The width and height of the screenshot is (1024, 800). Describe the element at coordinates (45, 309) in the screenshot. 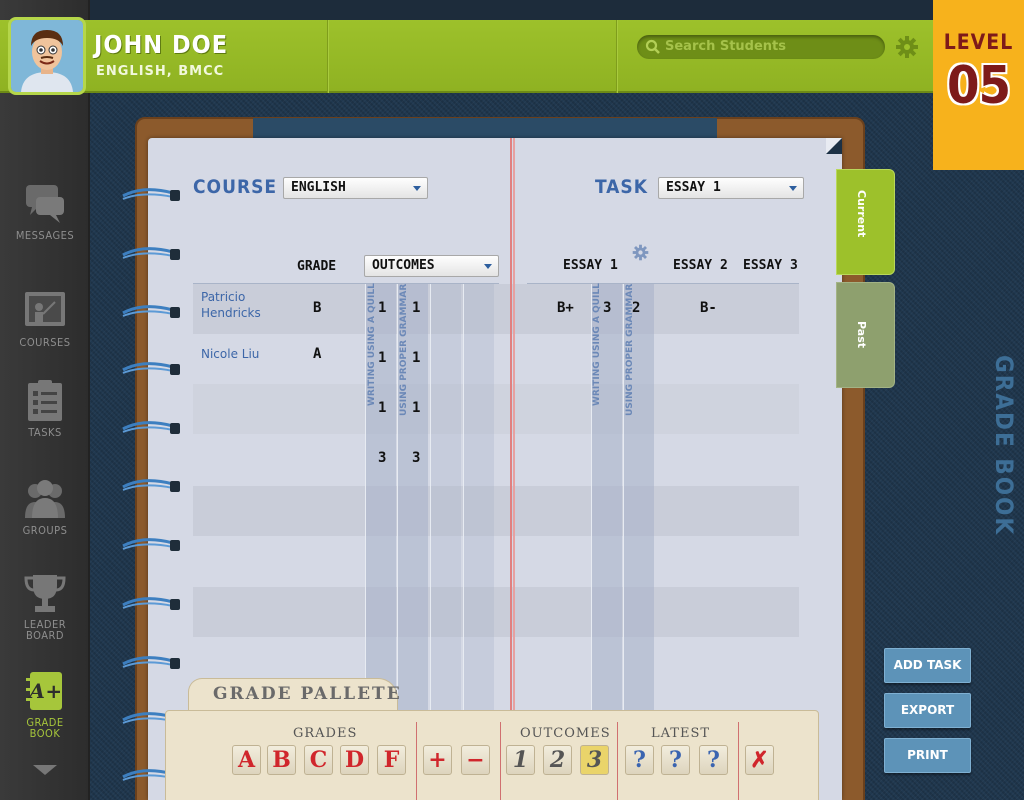

I see `chalkboard-icon` at that location.